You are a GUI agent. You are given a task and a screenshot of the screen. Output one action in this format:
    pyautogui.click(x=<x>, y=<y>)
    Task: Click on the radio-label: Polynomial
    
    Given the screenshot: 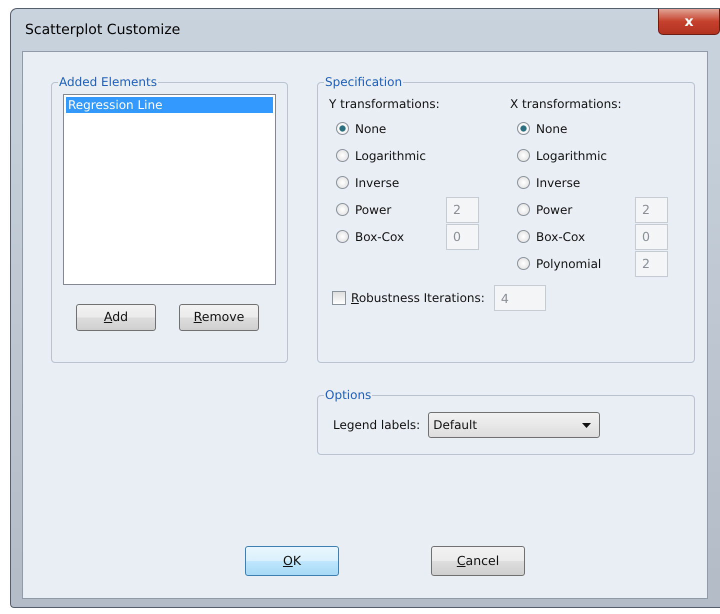 What is the action you would take?
    pyautogui.click(x=569, y=263)
    